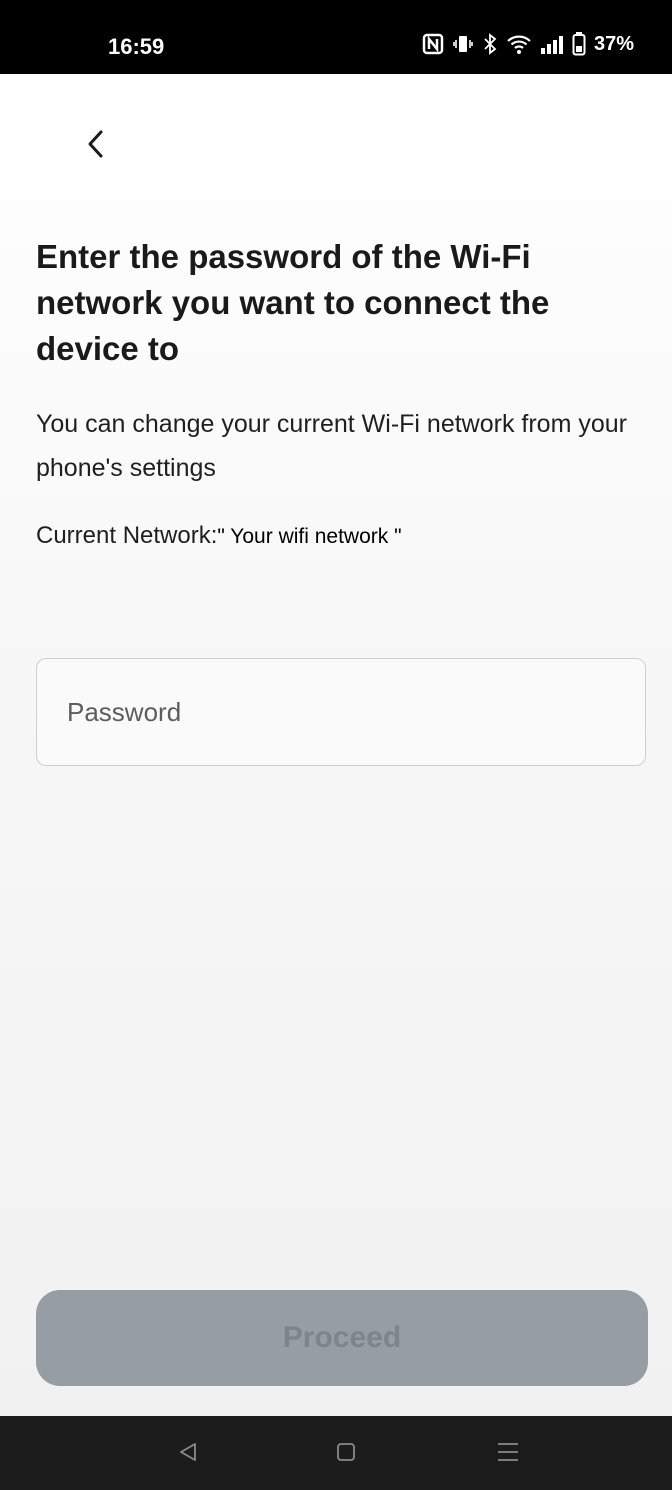  Describe the element at coordinates (579, 44) in the screenshot. I see `battery-icon` at that location.